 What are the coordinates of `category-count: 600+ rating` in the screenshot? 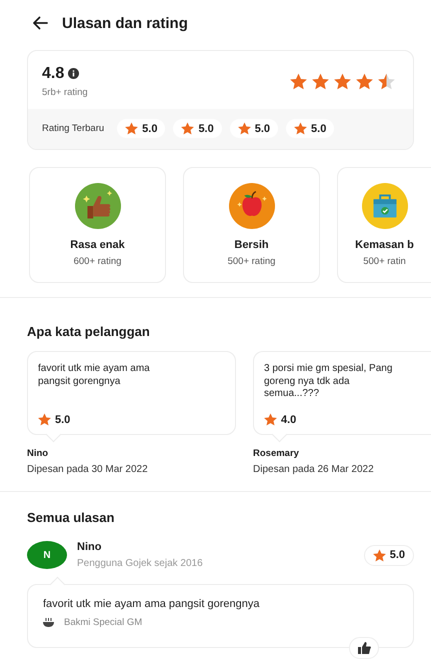 It's located at (98, 261).